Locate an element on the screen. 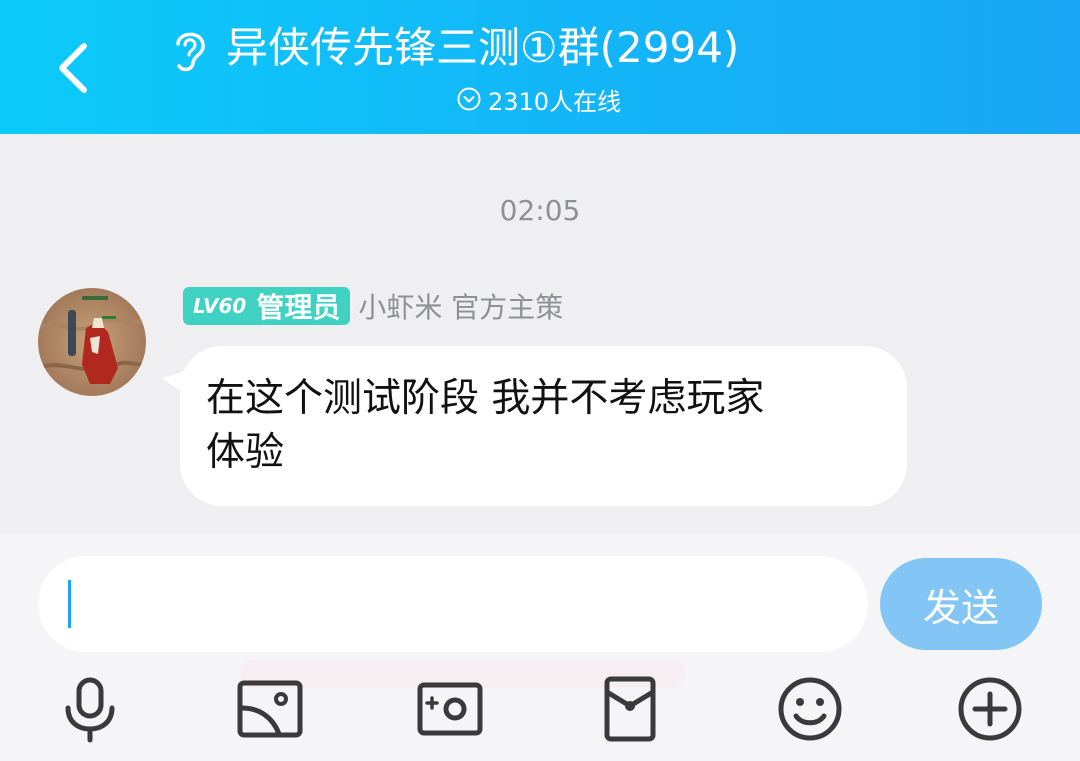  level-badge: LV60 is located at coordinates (220, 306).